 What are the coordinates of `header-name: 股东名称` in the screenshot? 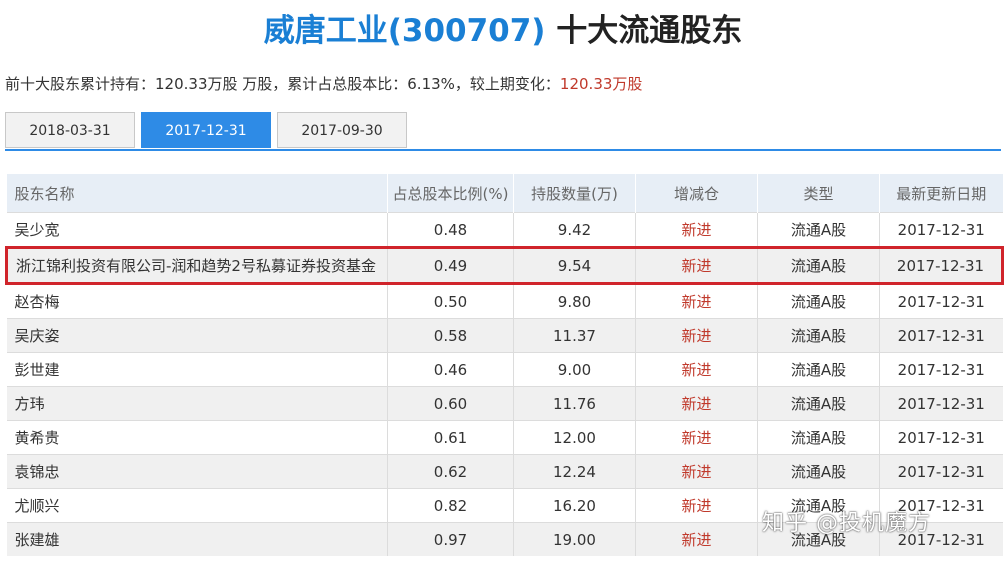 It's located at (197, 193).